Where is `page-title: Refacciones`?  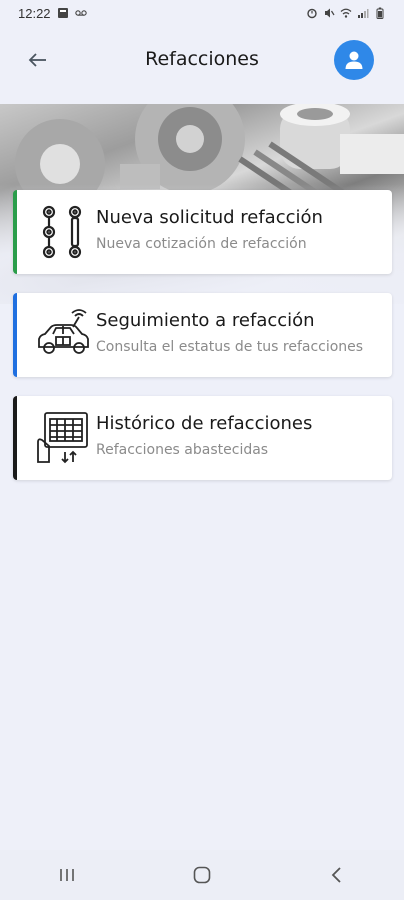 page-title: Refacciones is located at coordinates (202, 59).